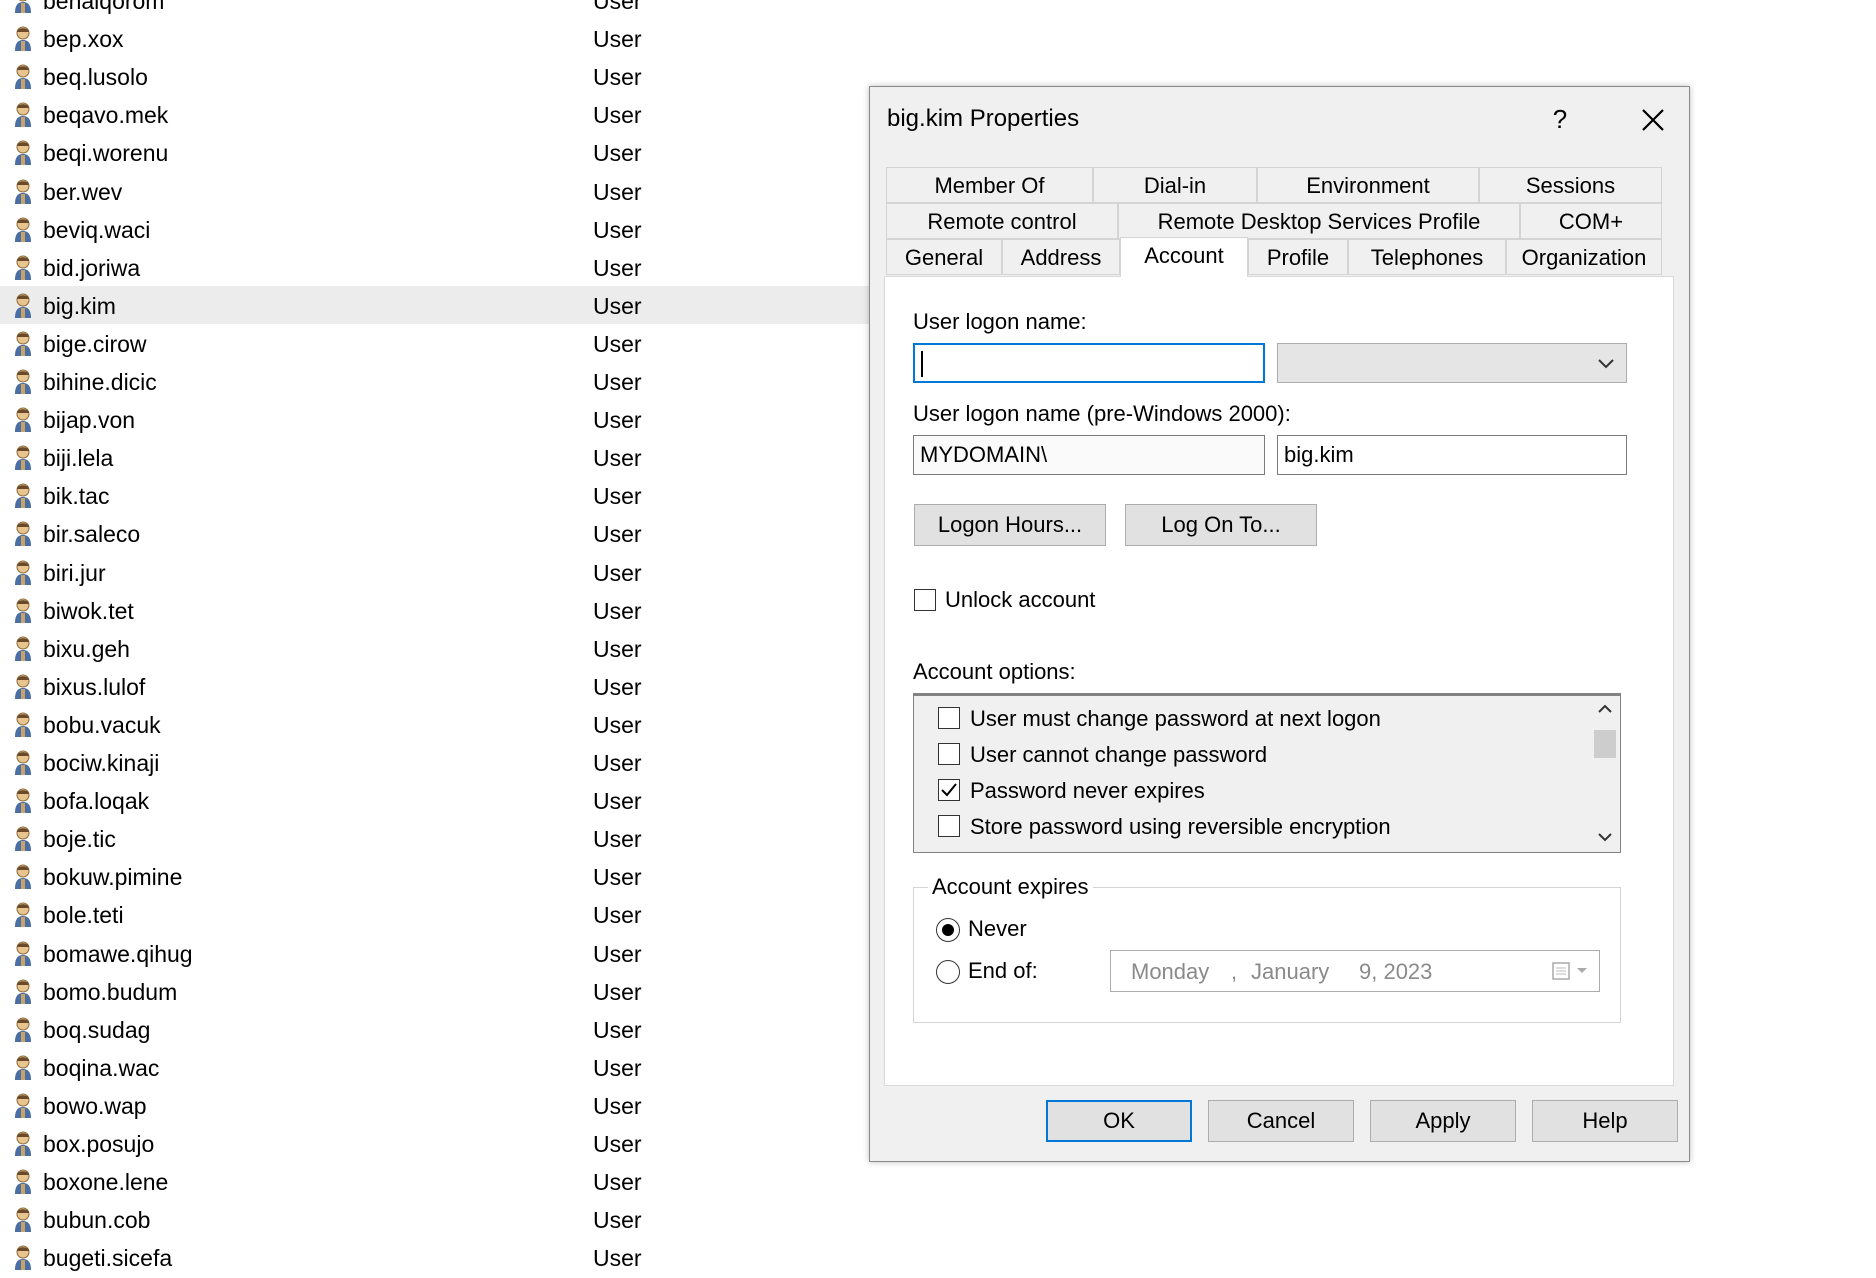 This screenshot has width=1876, height=1278. I want to click on user-row: beqavo.mek User, so click(435, 114).